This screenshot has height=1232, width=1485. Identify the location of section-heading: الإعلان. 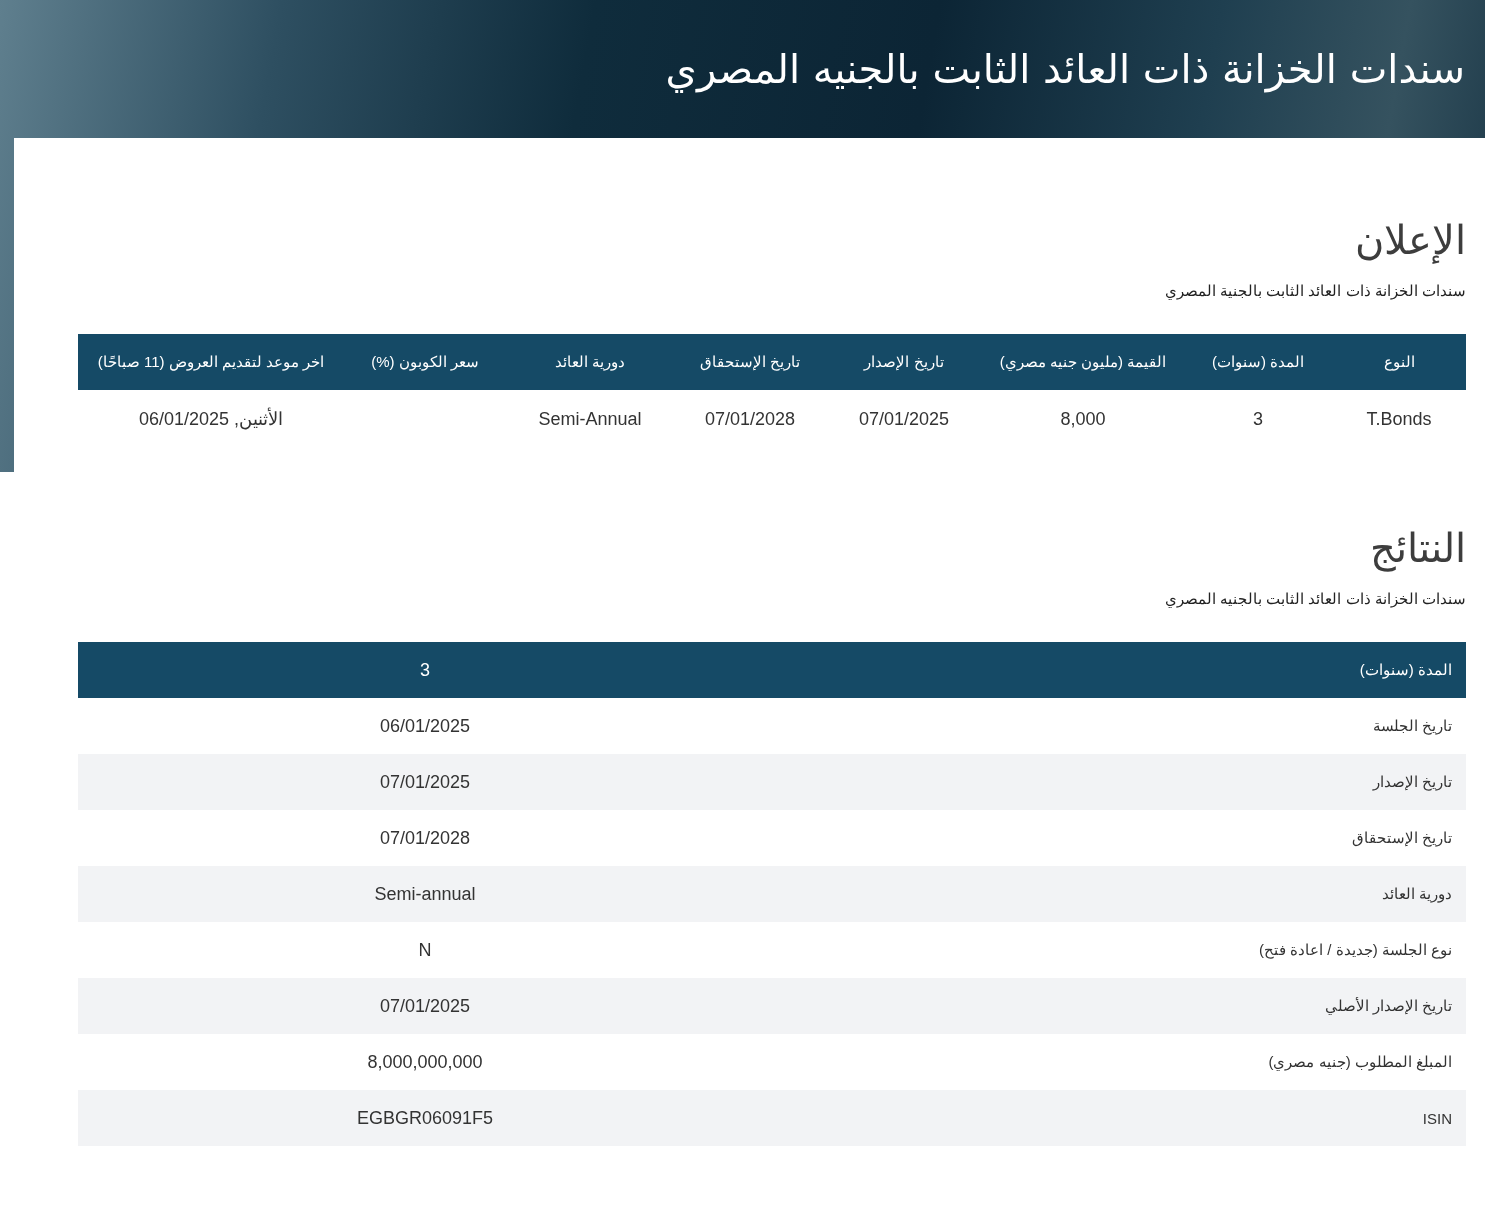
(1410, 240).